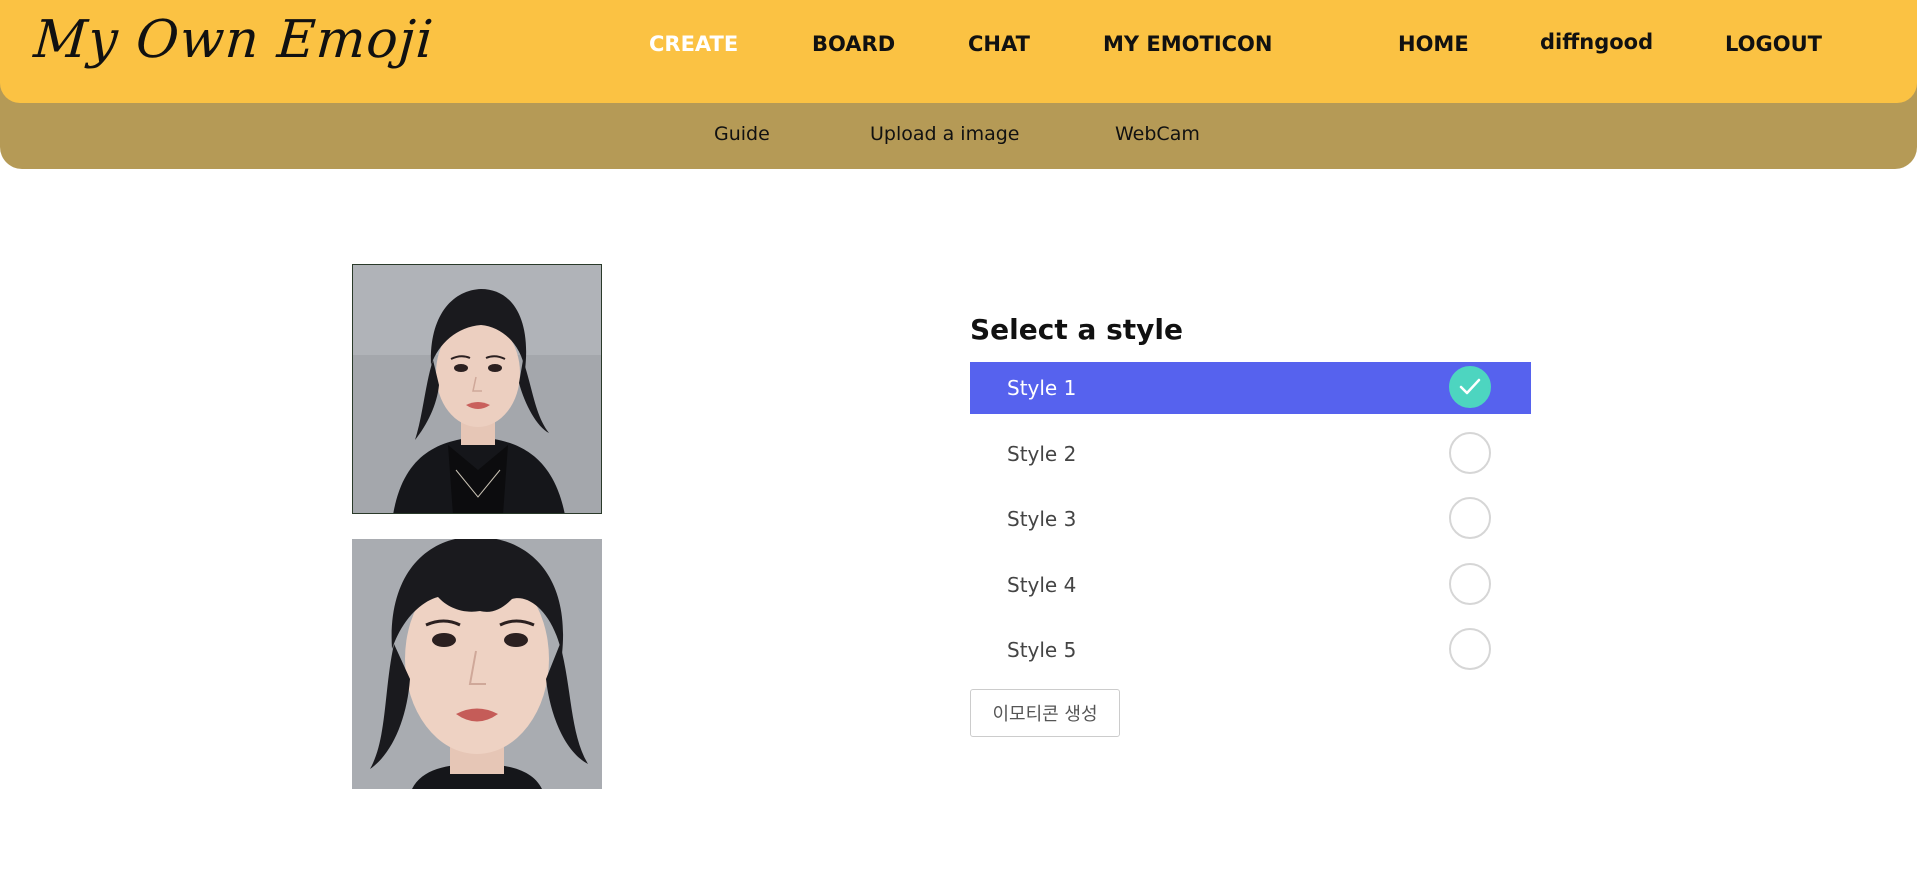  Describe the element at coordinates (1250, 650) in the screenshot. I see `style-option-5: Style 5` at that location.